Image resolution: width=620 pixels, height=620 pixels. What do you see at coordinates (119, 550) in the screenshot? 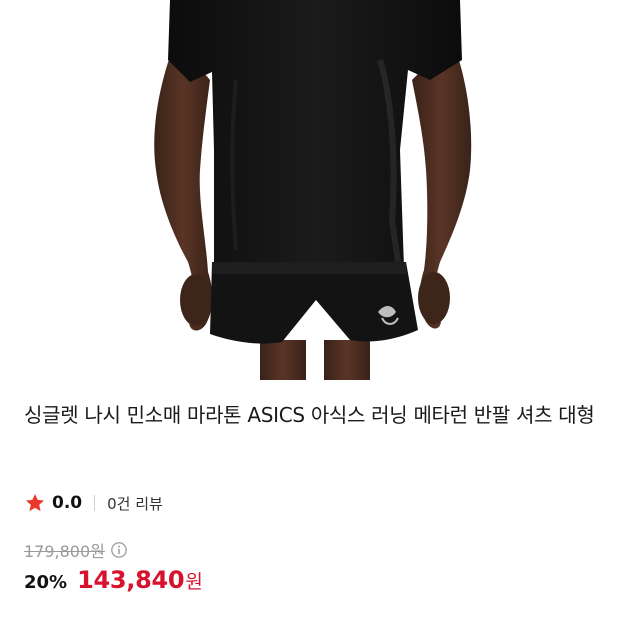
I see `info-circle-icon` at bounding box center [119, 550].